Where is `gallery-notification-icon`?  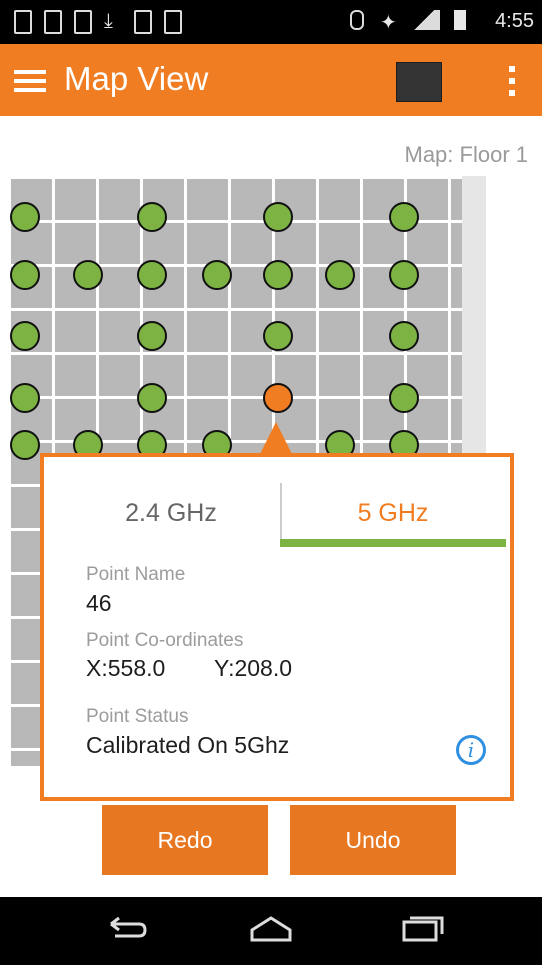 gallery-notification-icon is located at coordinates (83, 22).